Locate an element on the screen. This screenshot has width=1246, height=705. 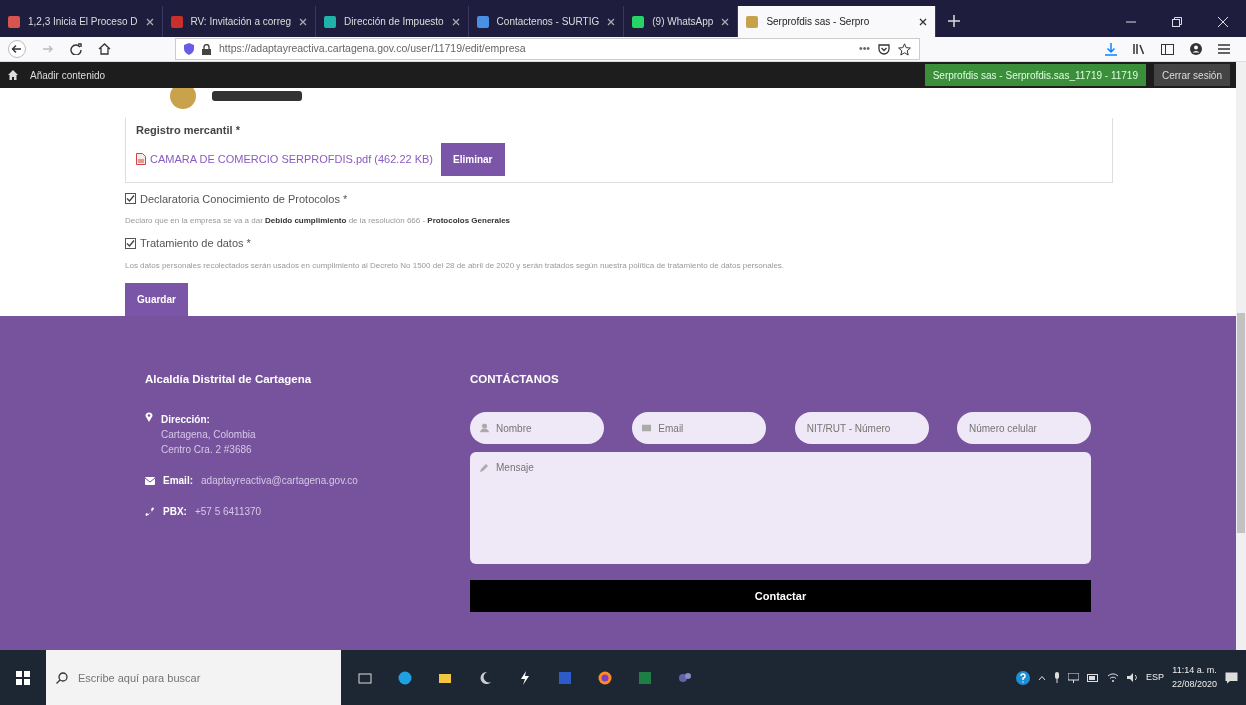
restore-icon is located at coordinates (1177, 22).